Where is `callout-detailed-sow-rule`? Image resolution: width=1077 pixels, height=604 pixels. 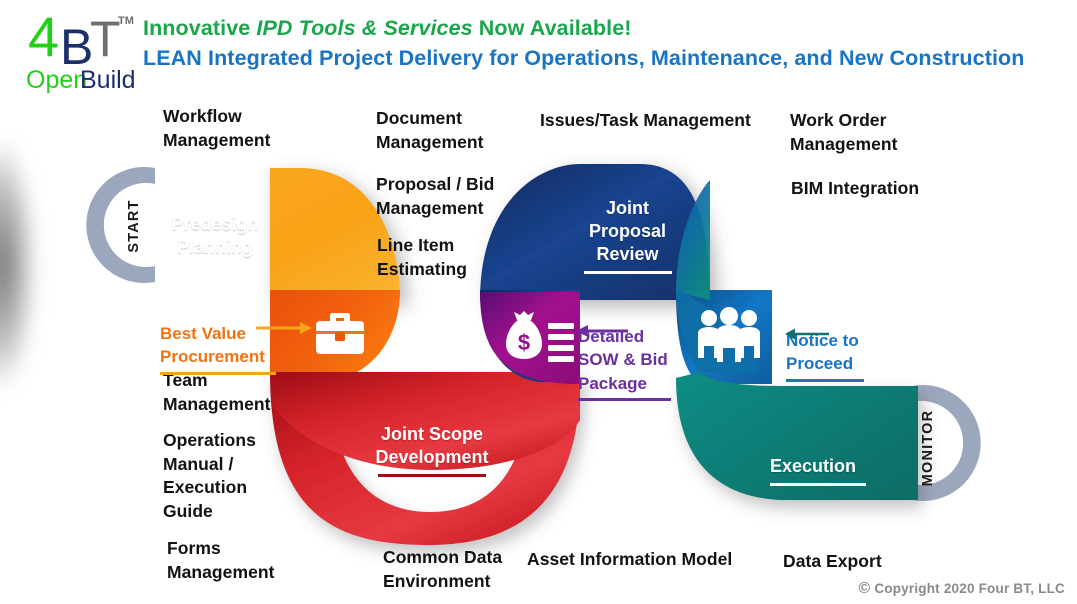 callout-detailed-sow-rule is located at coordinates (624, 399).